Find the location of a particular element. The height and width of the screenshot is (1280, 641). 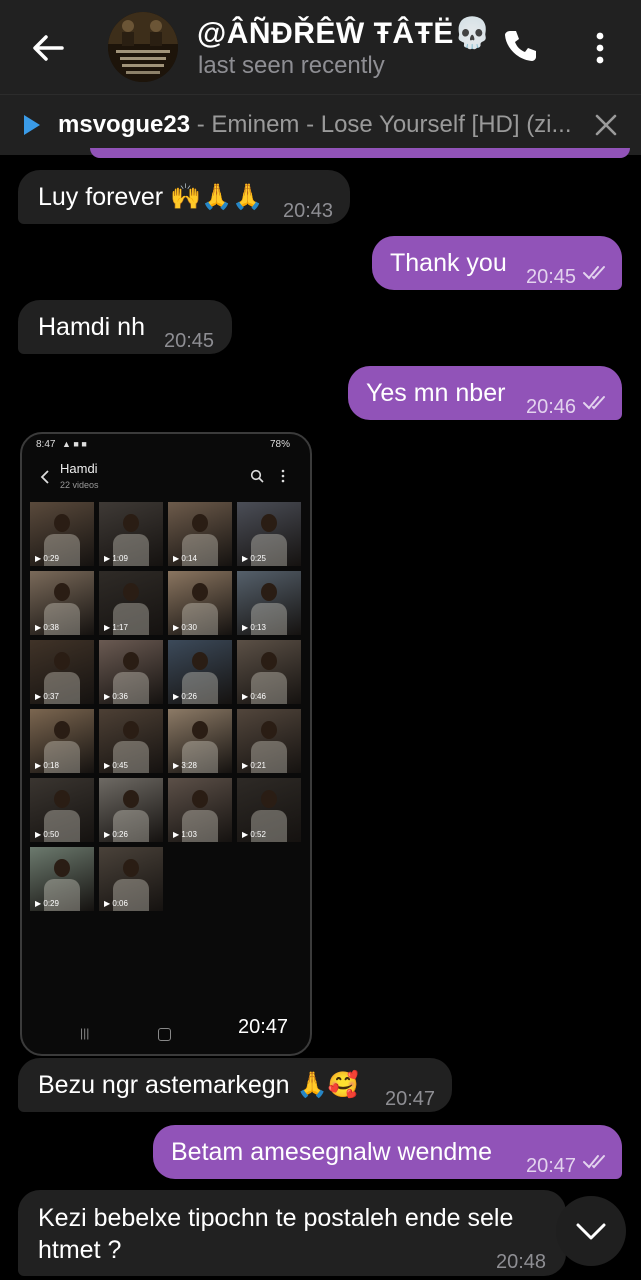

video-thumbnail: ▶ 0:50 is located at coordinates (62, 810).